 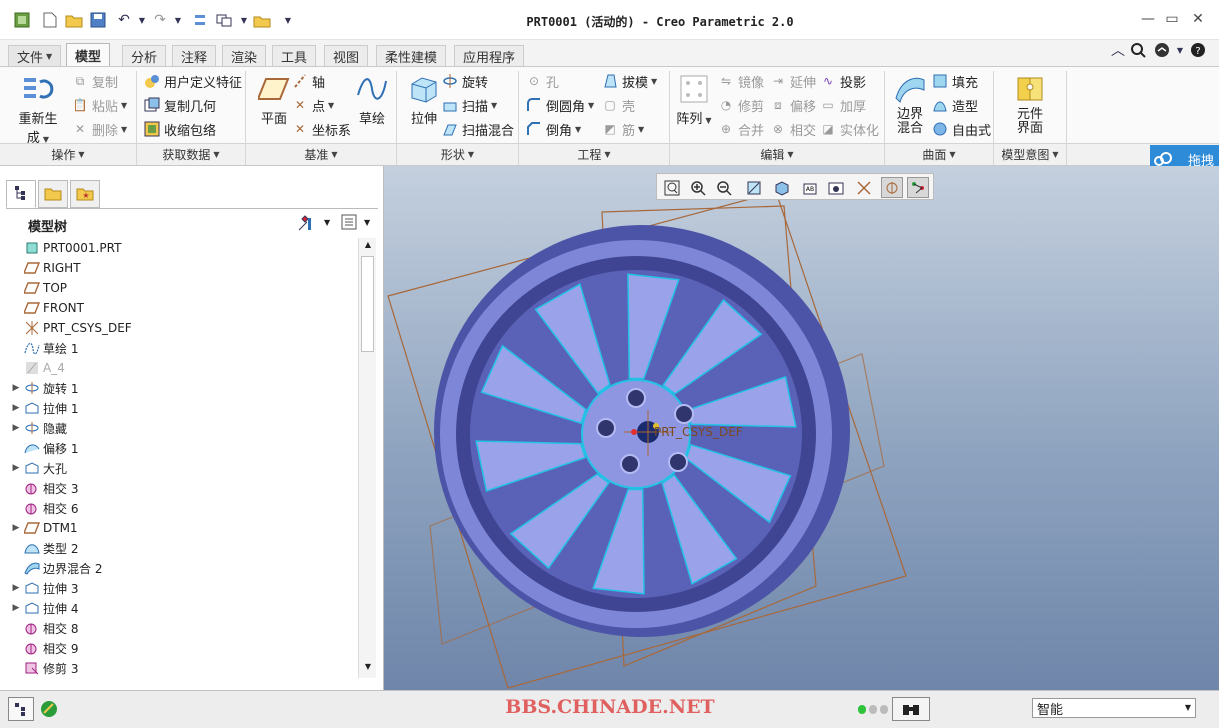 What do you see at coordinates (95, 81) in the screenshot?
I see `copy-button: ⧉ 复制` at bounding box center [95, 81].